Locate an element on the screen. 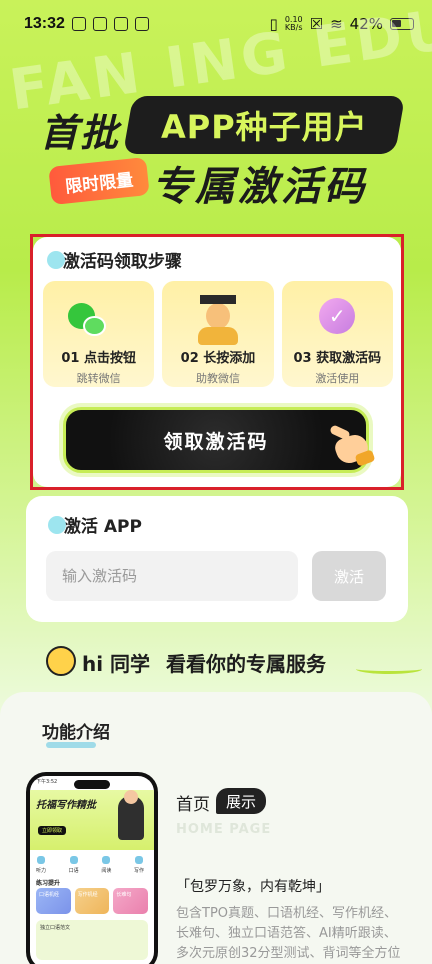 Image resolution: width=432 pixels, height=964 pixels. phone-tile: 口语机经 is located at coordinates (53, 901).